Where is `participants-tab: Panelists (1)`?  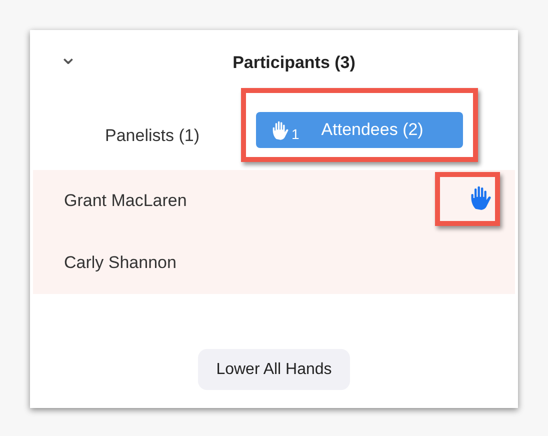
participants-tab: Panelists (1) is located at coordinates (152, 136).